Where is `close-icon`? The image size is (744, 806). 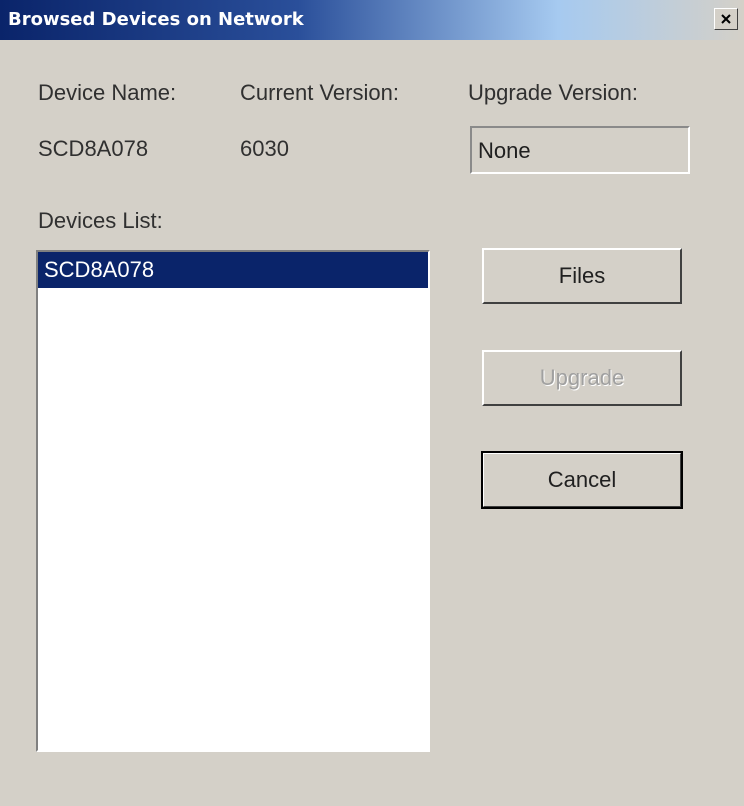 close-icon is located at coordinates (726, 19).